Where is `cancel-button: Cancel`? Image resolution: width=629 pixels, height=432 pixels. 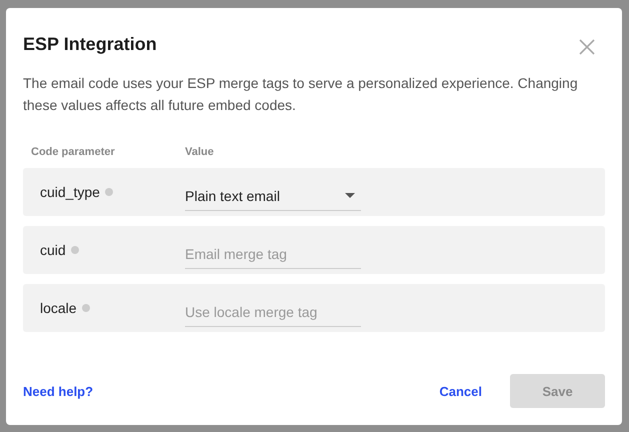 cancel-button: Cancel is located at coordinates (460, 391).